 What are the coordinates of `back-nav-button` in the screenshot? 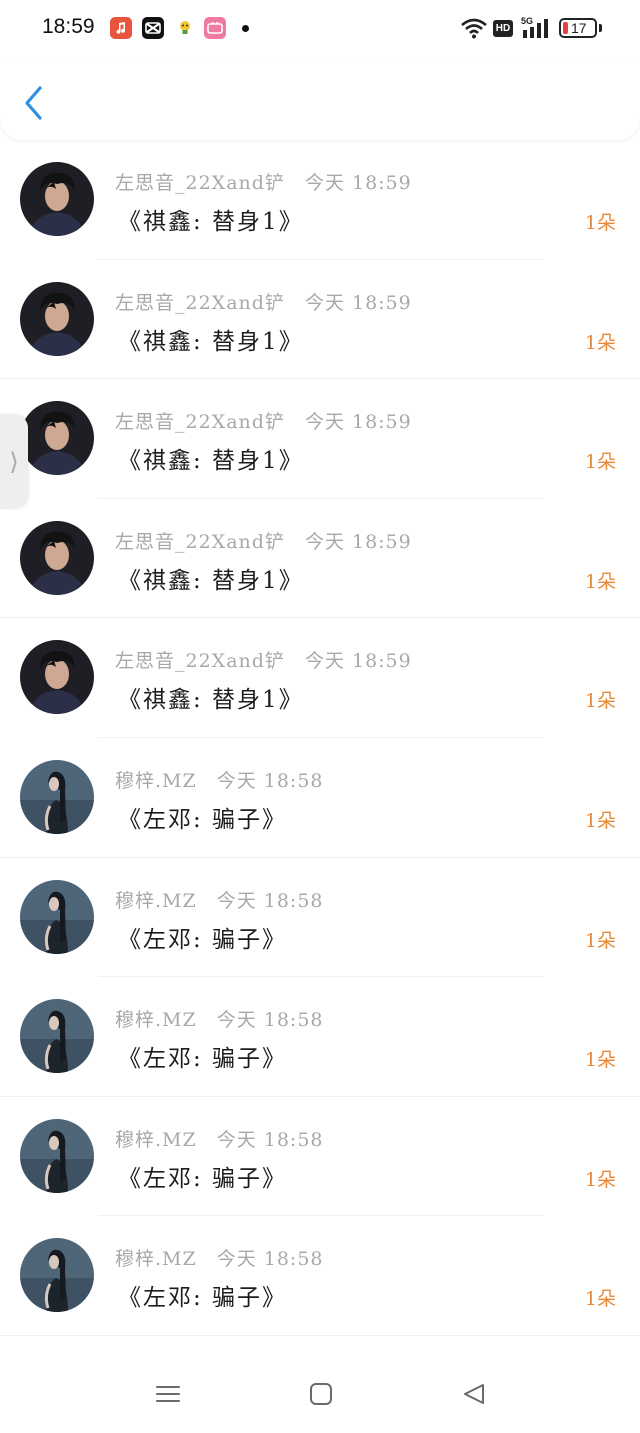 It's located at (474, 1394).